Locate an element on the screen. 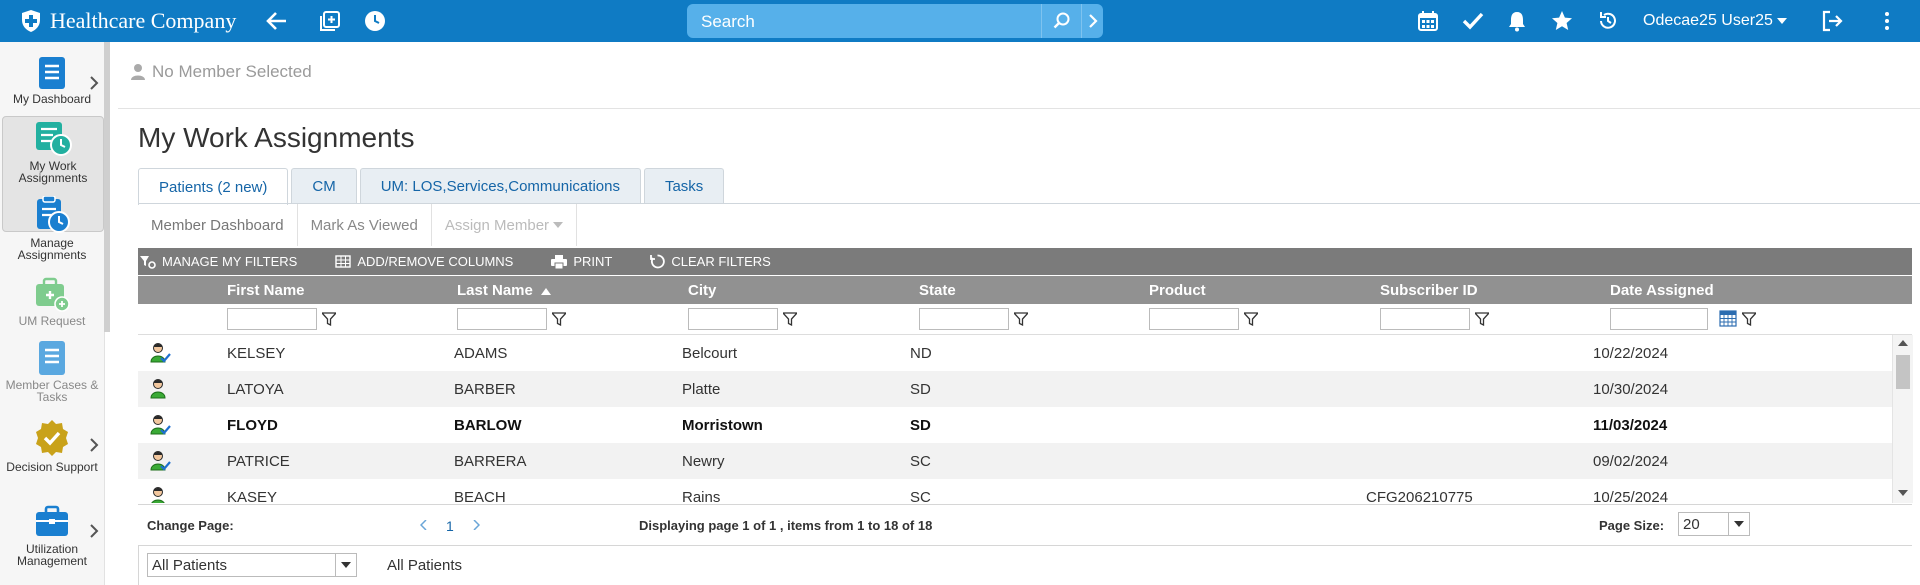  assign-member-label: Assign Member is located at coordinates (497, 225).